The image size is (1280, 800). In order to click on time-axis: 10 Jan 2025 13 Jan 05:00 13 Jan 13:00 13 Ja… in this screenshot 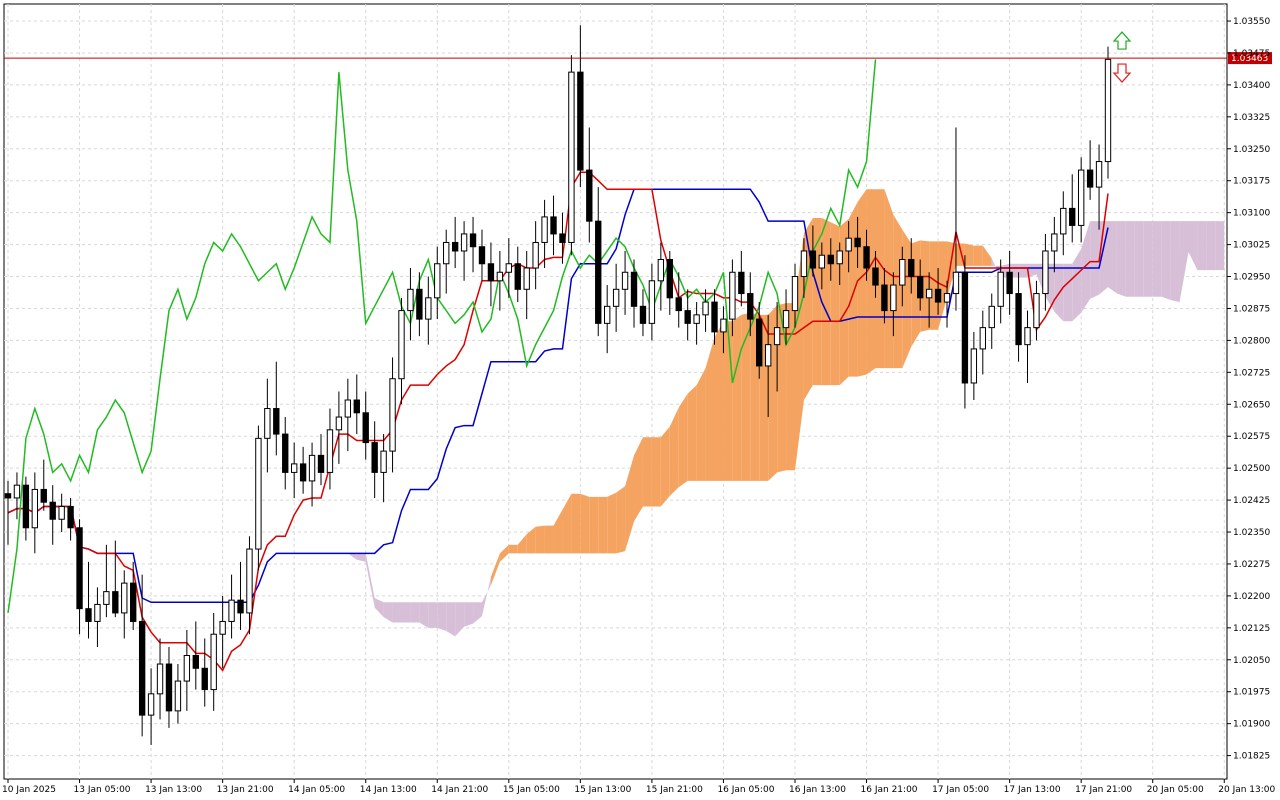, I will do `click(639, 787)`.